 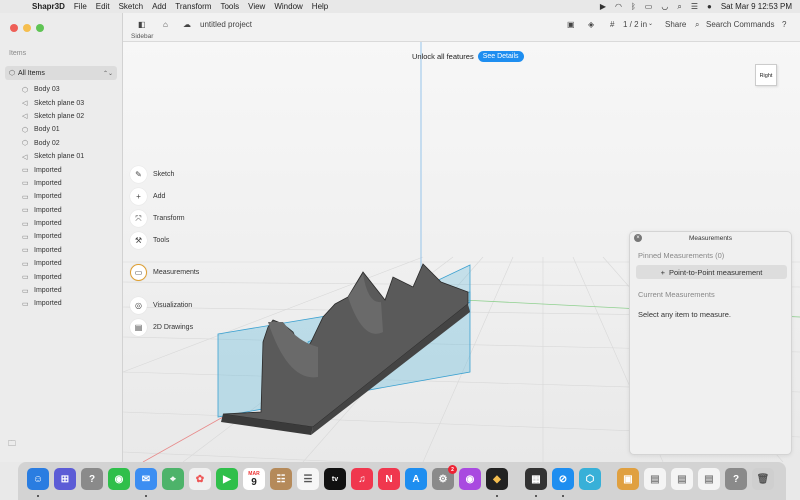 What do you see at coordinates (740, 24) in the screenshot?
I see `search-commands-button: Search Commands` at bounding box center [740, 24].